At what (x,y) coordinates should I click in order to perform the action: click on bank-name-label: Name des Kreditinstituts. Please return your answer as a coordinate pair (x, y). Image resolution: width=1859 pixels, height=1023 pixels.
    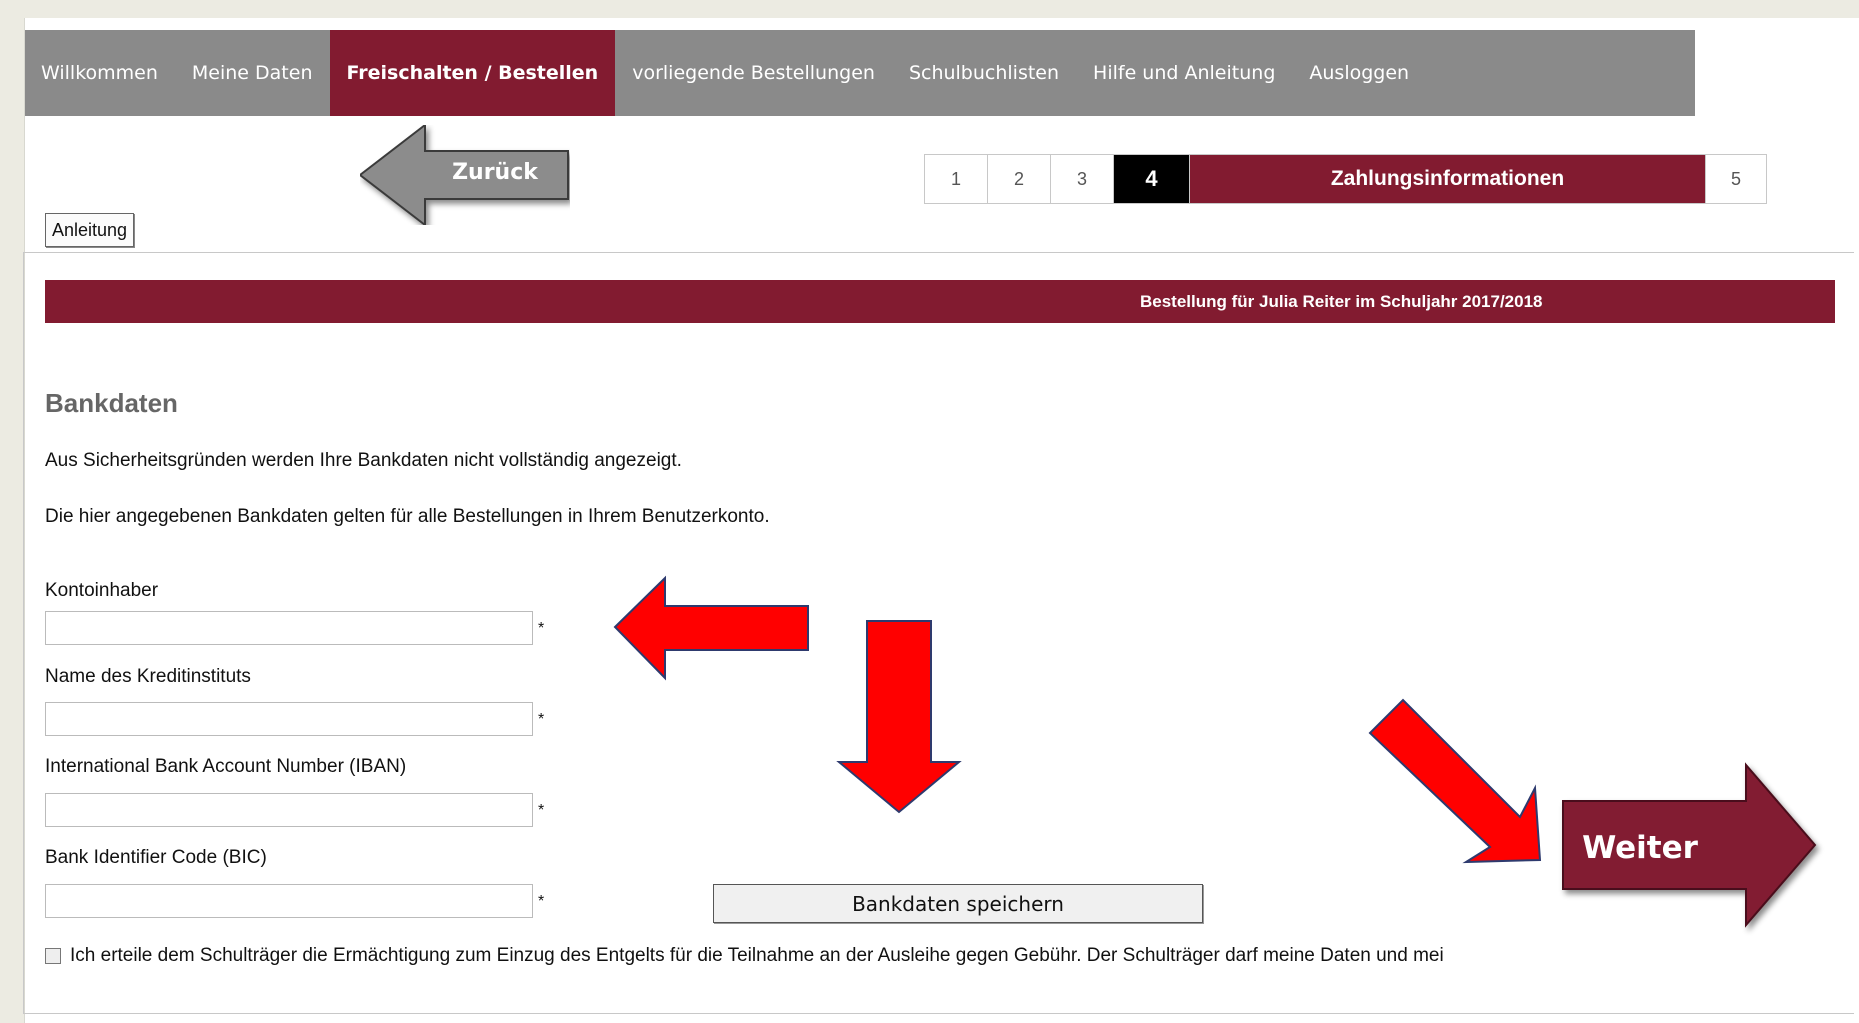
    Looking at the image, I should click on (148, 676).